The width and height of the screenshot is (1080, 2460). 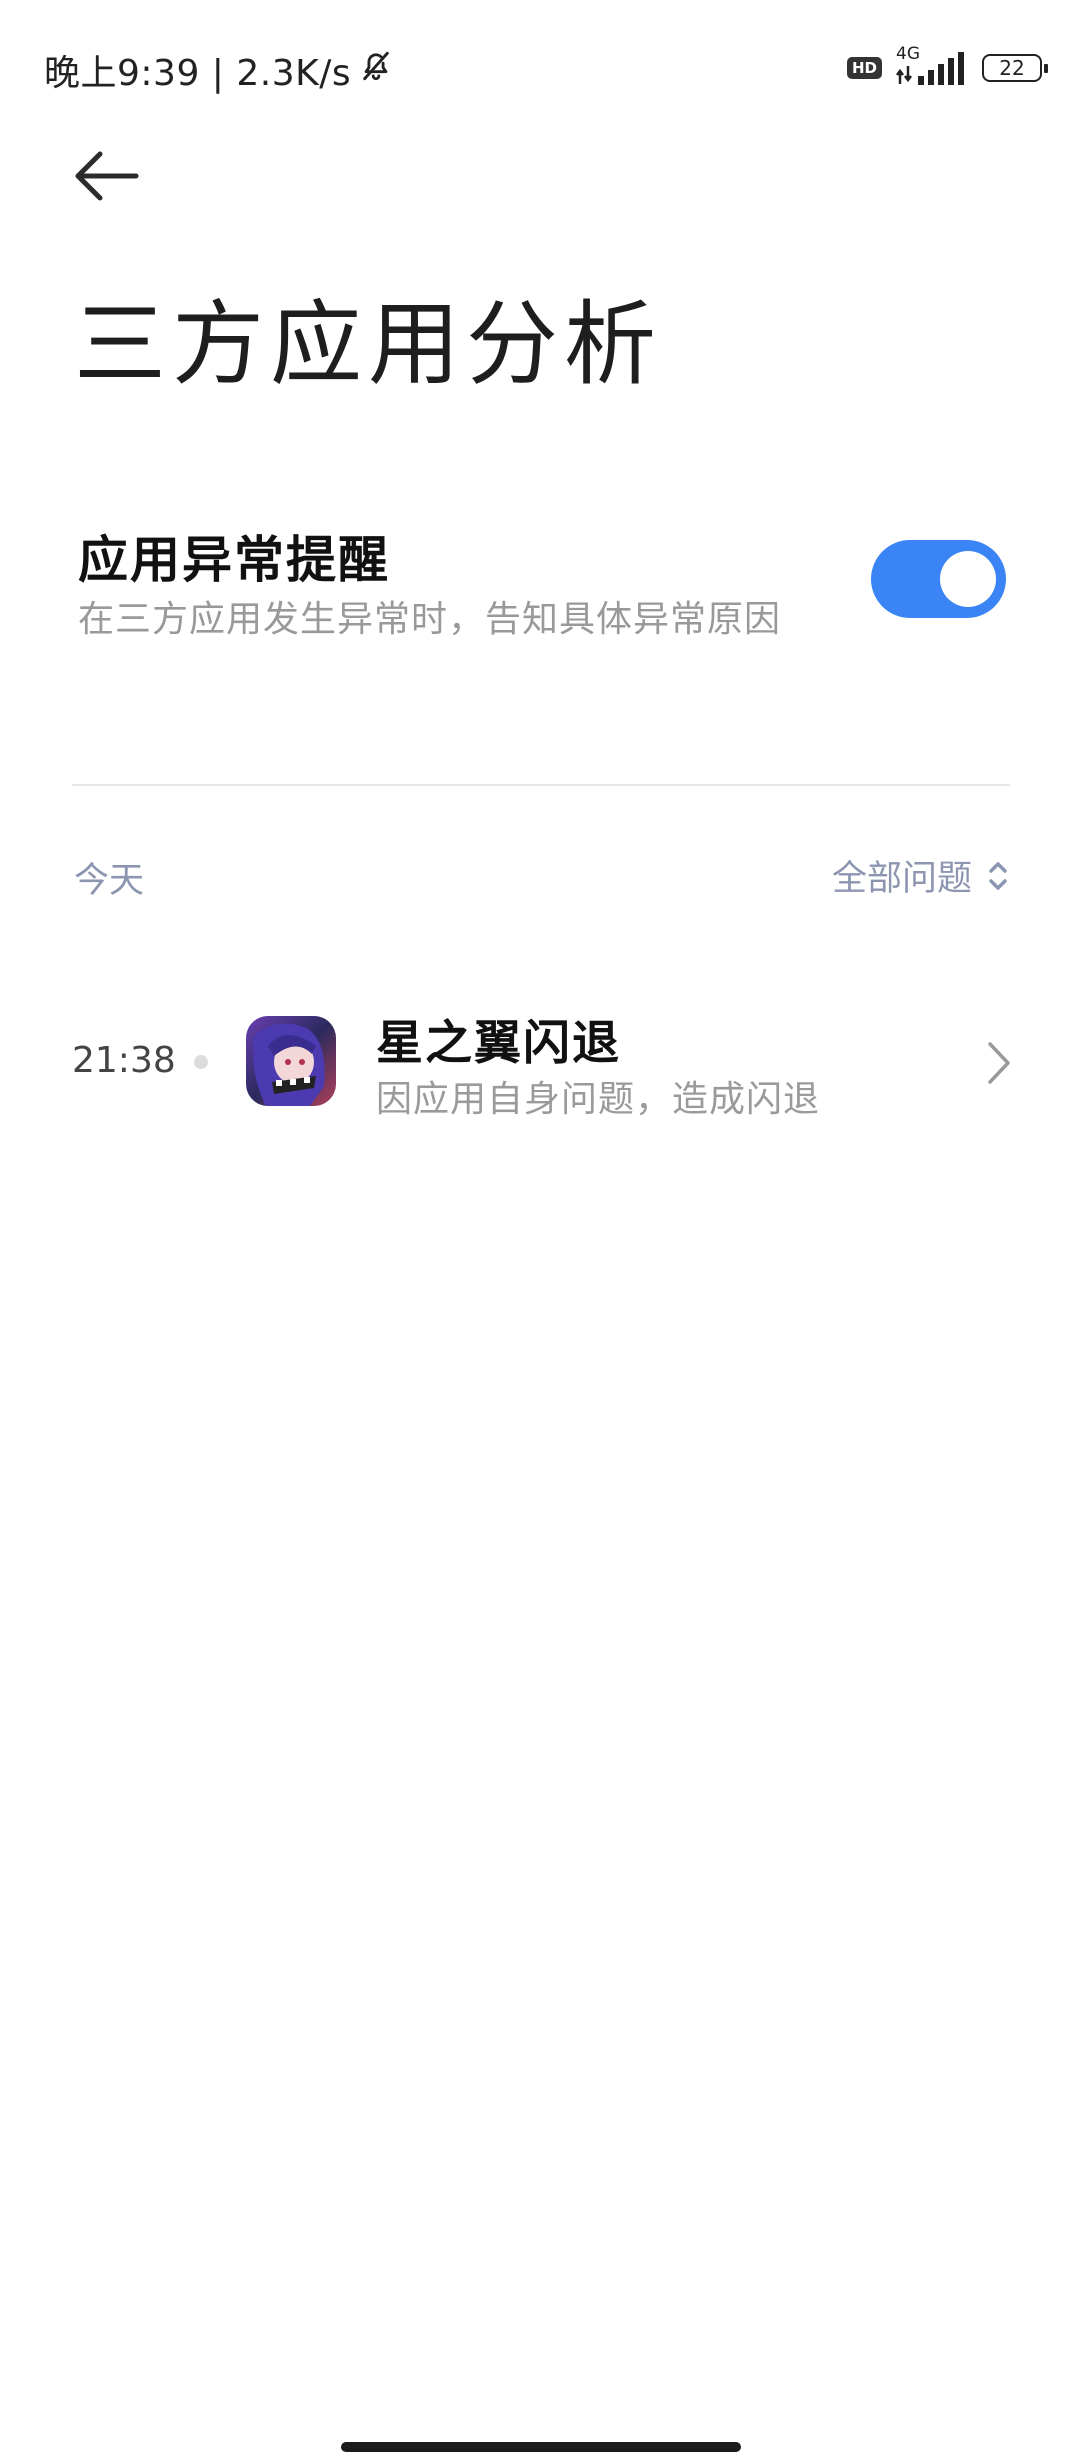 I want to click on battery-level: 22, so click(x=1012, y=68).